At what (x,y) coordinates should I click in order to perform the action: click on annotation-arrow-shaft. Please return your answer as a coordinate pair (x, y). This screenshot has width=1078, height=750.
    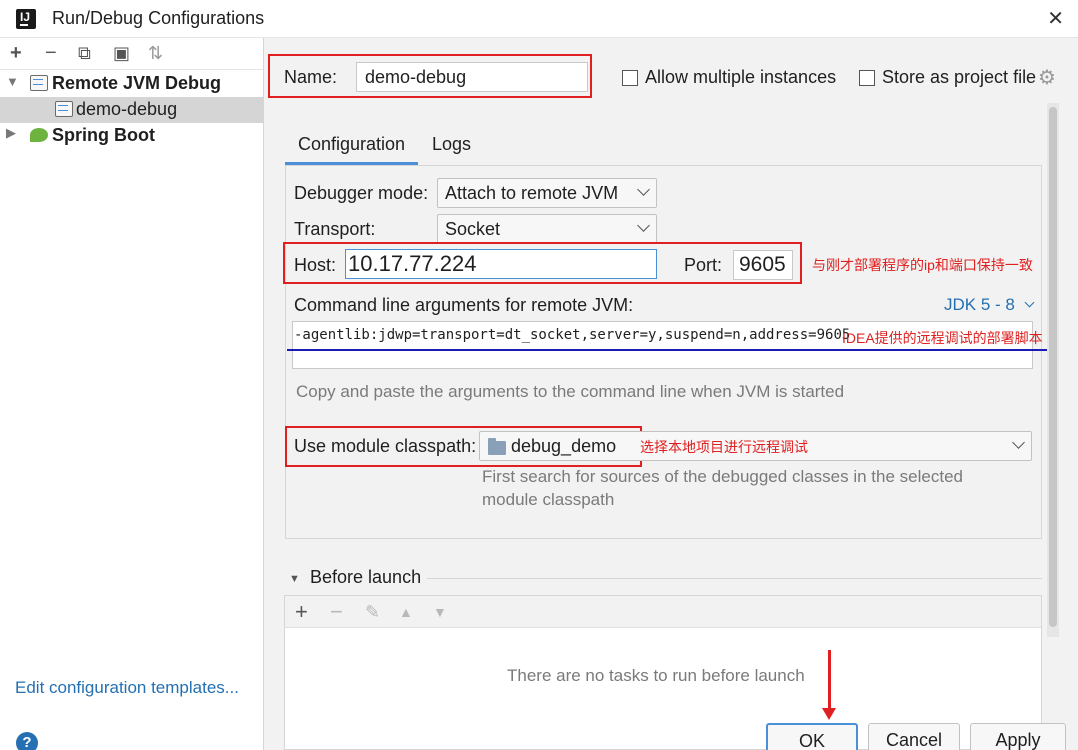
    Looking at the image, I should click on (829, 680).